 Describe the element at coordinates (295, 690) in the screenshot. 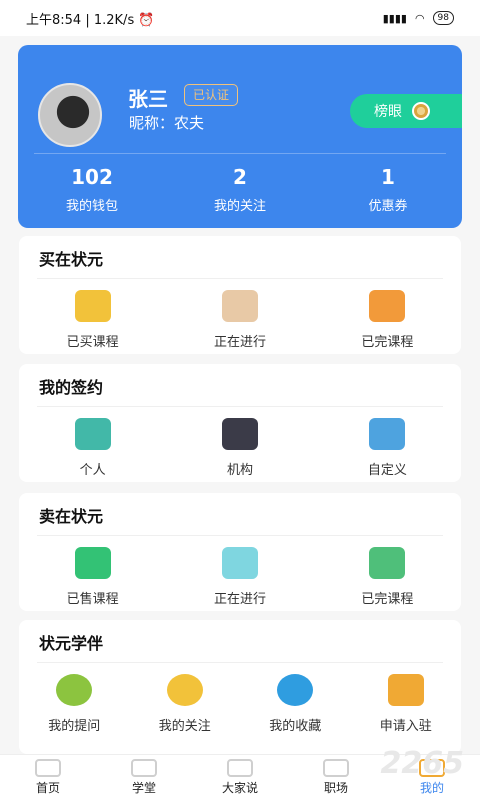

I see `heart-icon` at that location.